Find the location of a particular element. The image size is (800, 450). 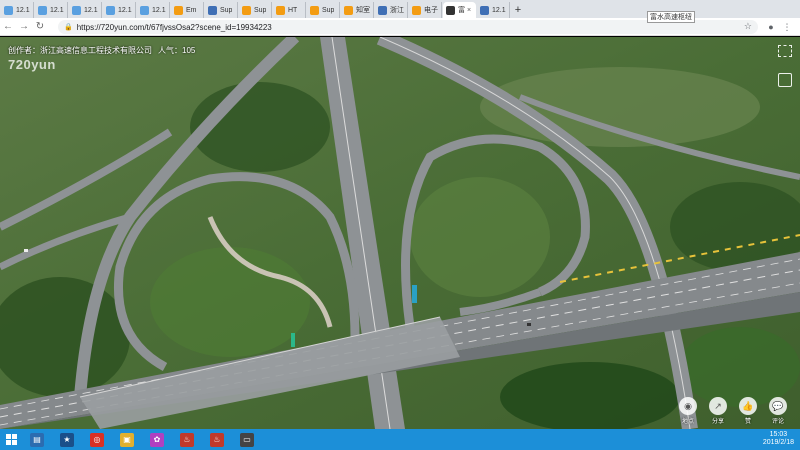

browser-tab: 浙江 is located at coordinates (391, 10).